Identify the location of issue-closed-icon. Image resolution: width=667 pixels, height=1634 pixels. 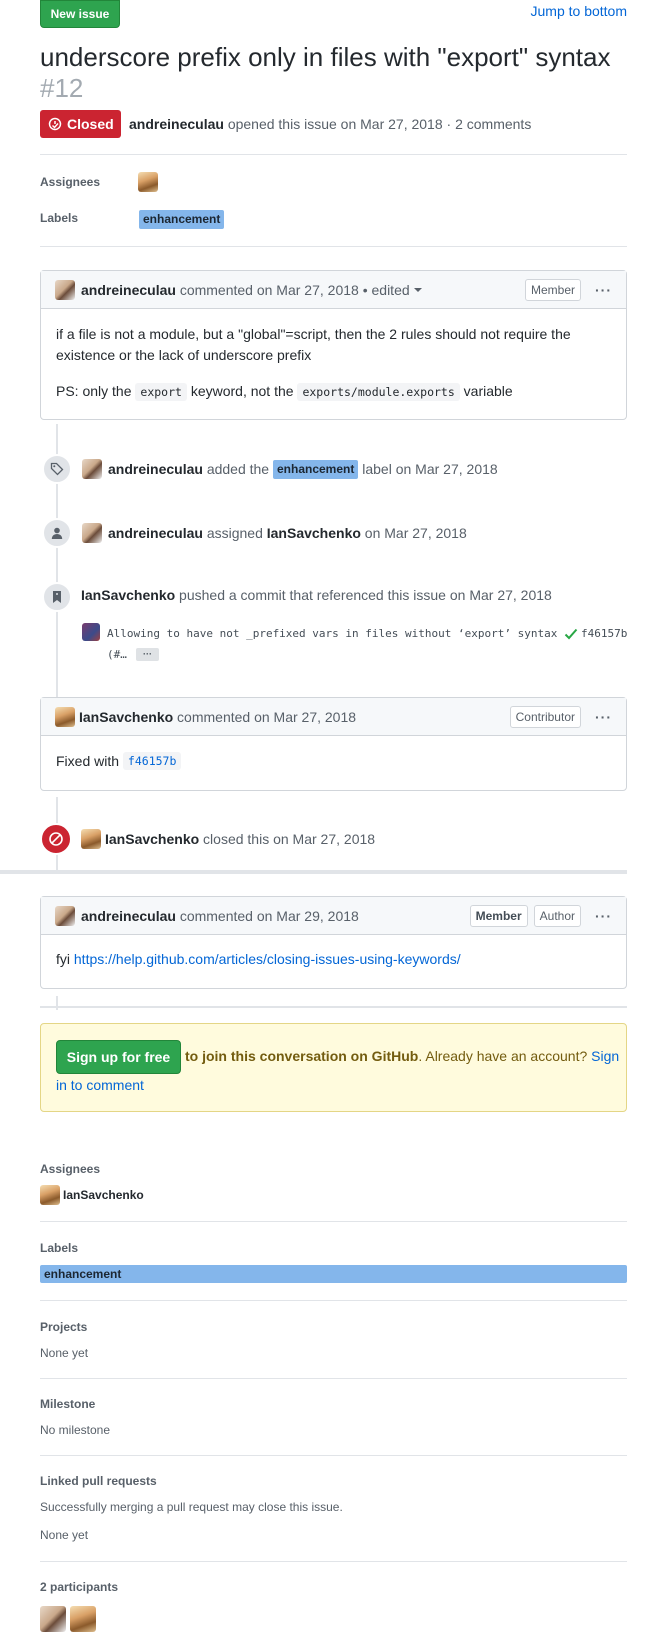
(55, 124).